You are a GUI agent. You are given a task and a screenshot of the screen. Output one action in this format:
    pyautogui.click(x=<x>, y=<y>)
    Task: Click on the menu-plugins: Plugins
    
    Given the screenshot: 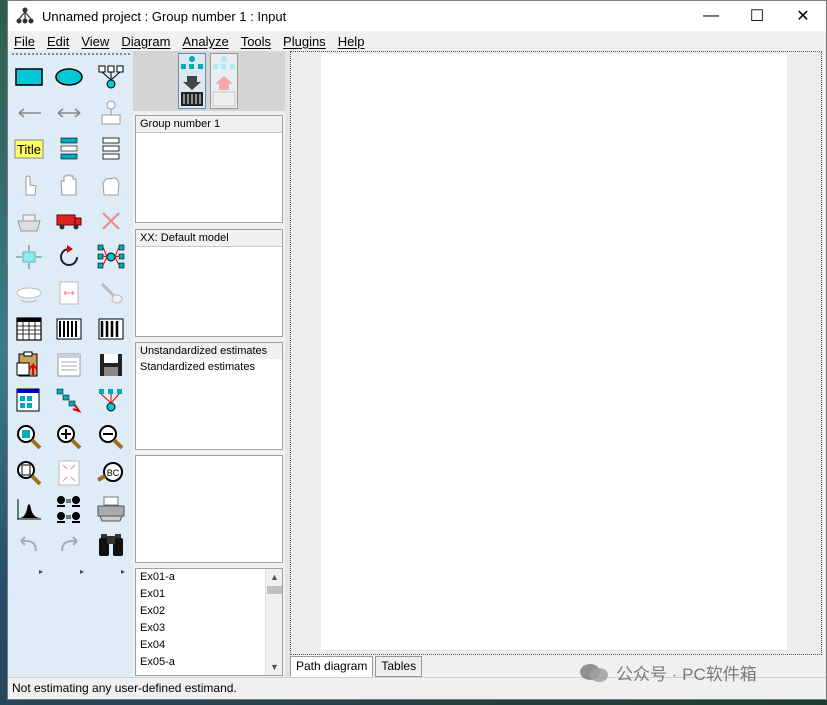 What is the action you would take?
    pyautogui.click(x=304, y=41)
    